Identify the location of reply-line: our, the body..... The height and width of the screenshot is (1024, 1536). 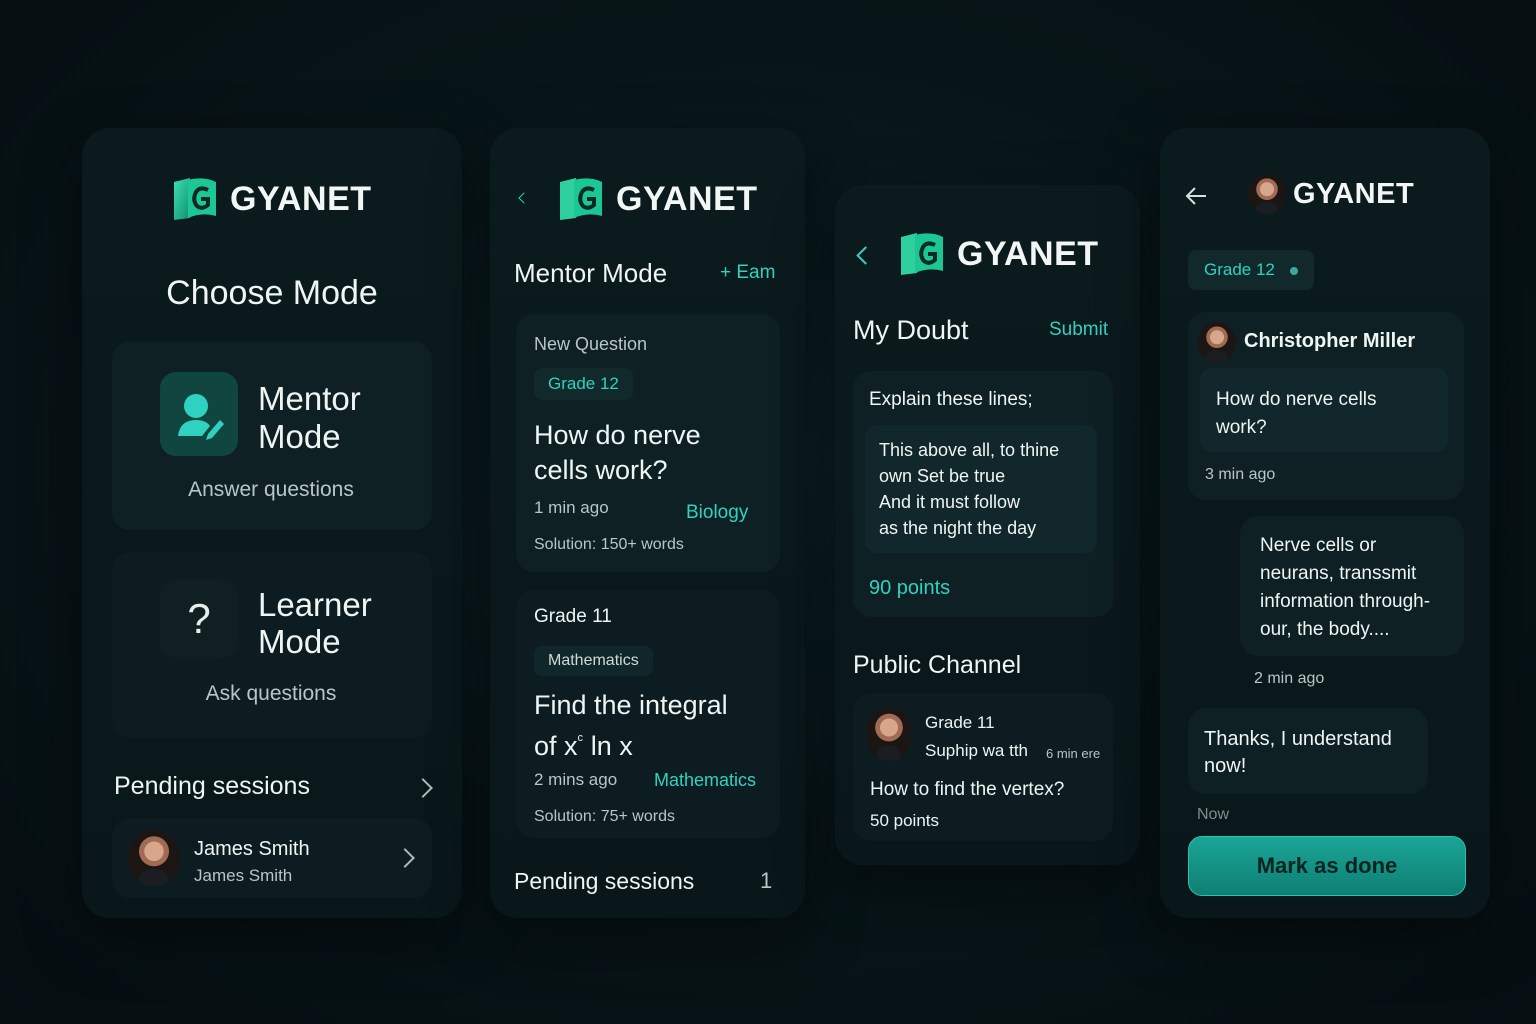
(1325, 629).